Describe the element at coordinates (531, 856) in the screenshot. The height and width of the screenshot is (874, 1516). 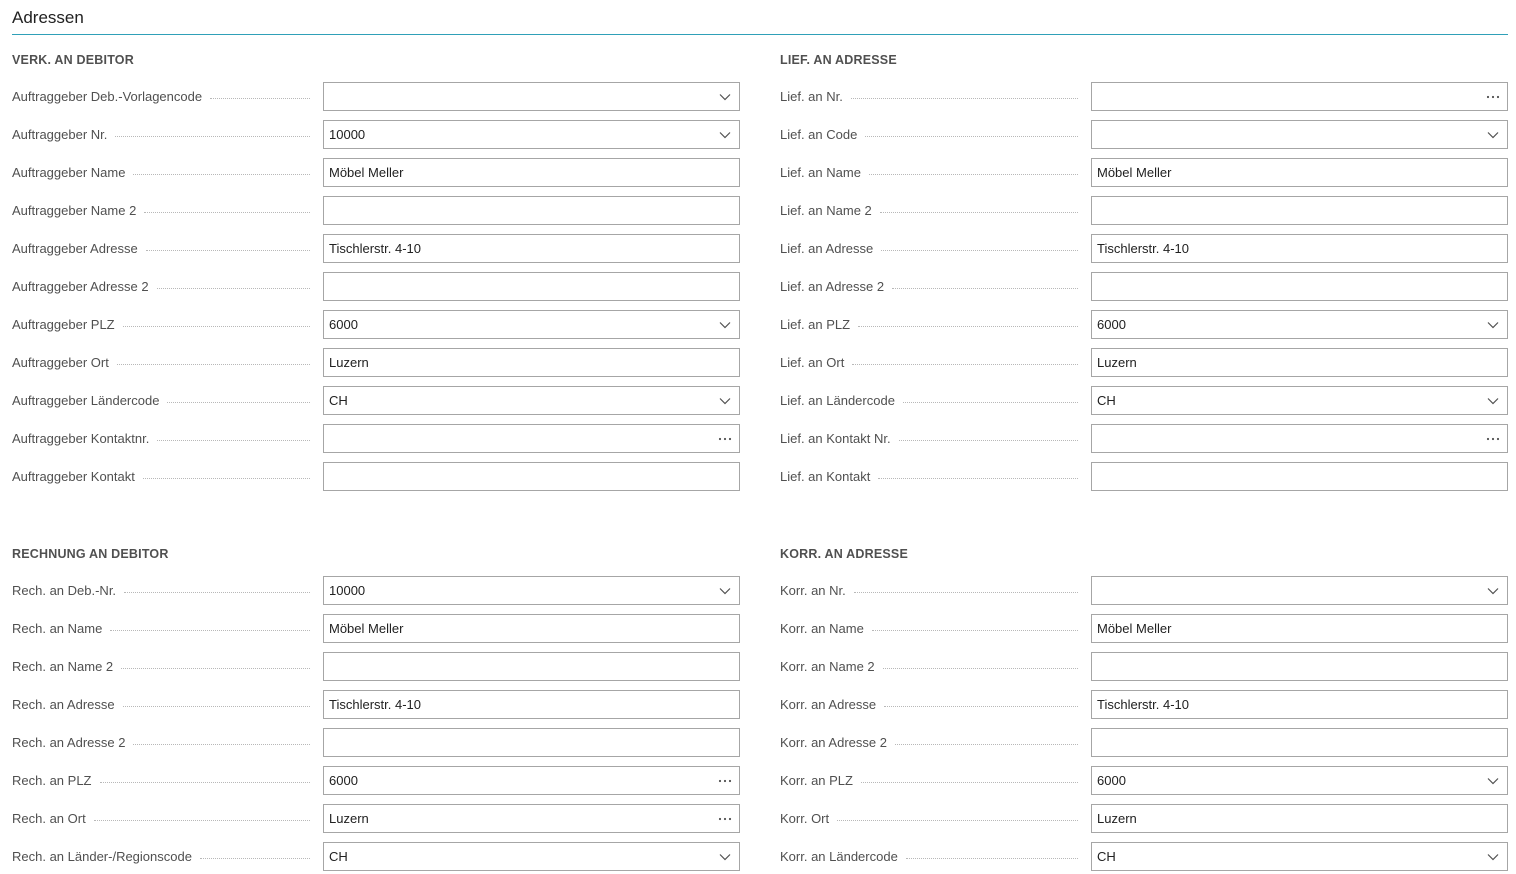
I see `dropdown-field-rech-an-laender-regionscode: CH` at that location.